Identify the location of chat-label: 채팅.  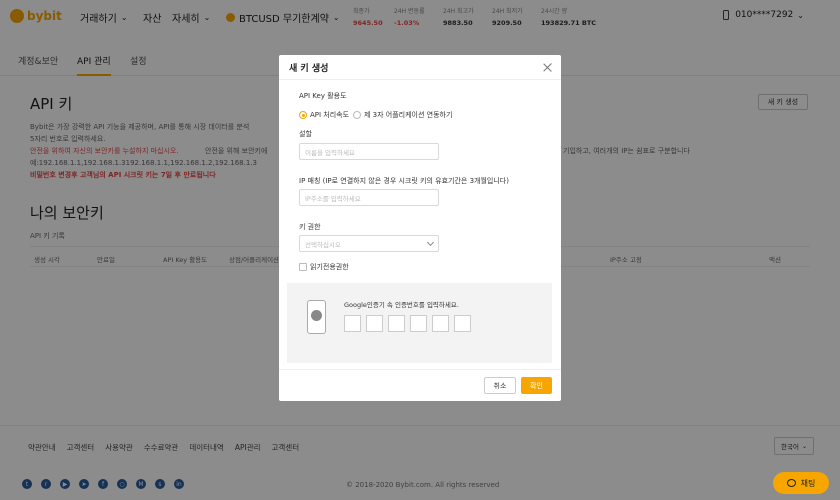
(808, 483).